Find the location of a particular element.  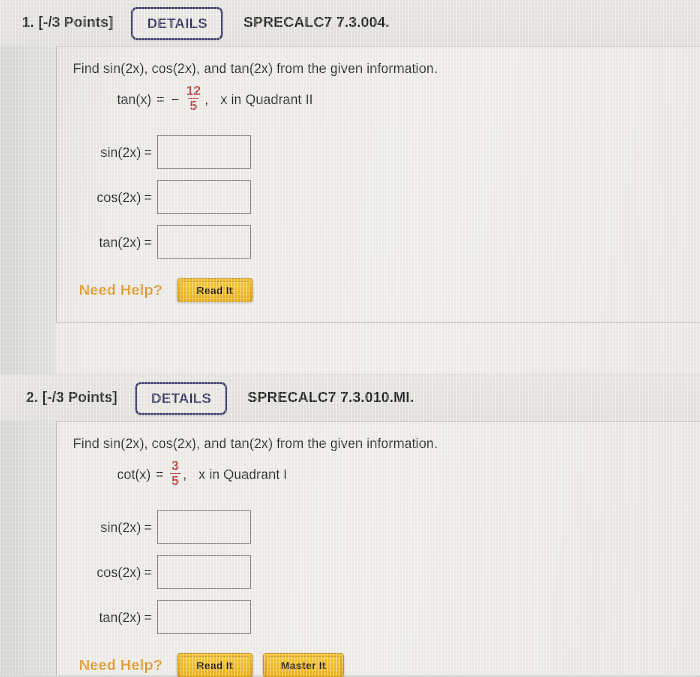

problem-2-given-numerator: 3 is located at coordinates (175, 465).